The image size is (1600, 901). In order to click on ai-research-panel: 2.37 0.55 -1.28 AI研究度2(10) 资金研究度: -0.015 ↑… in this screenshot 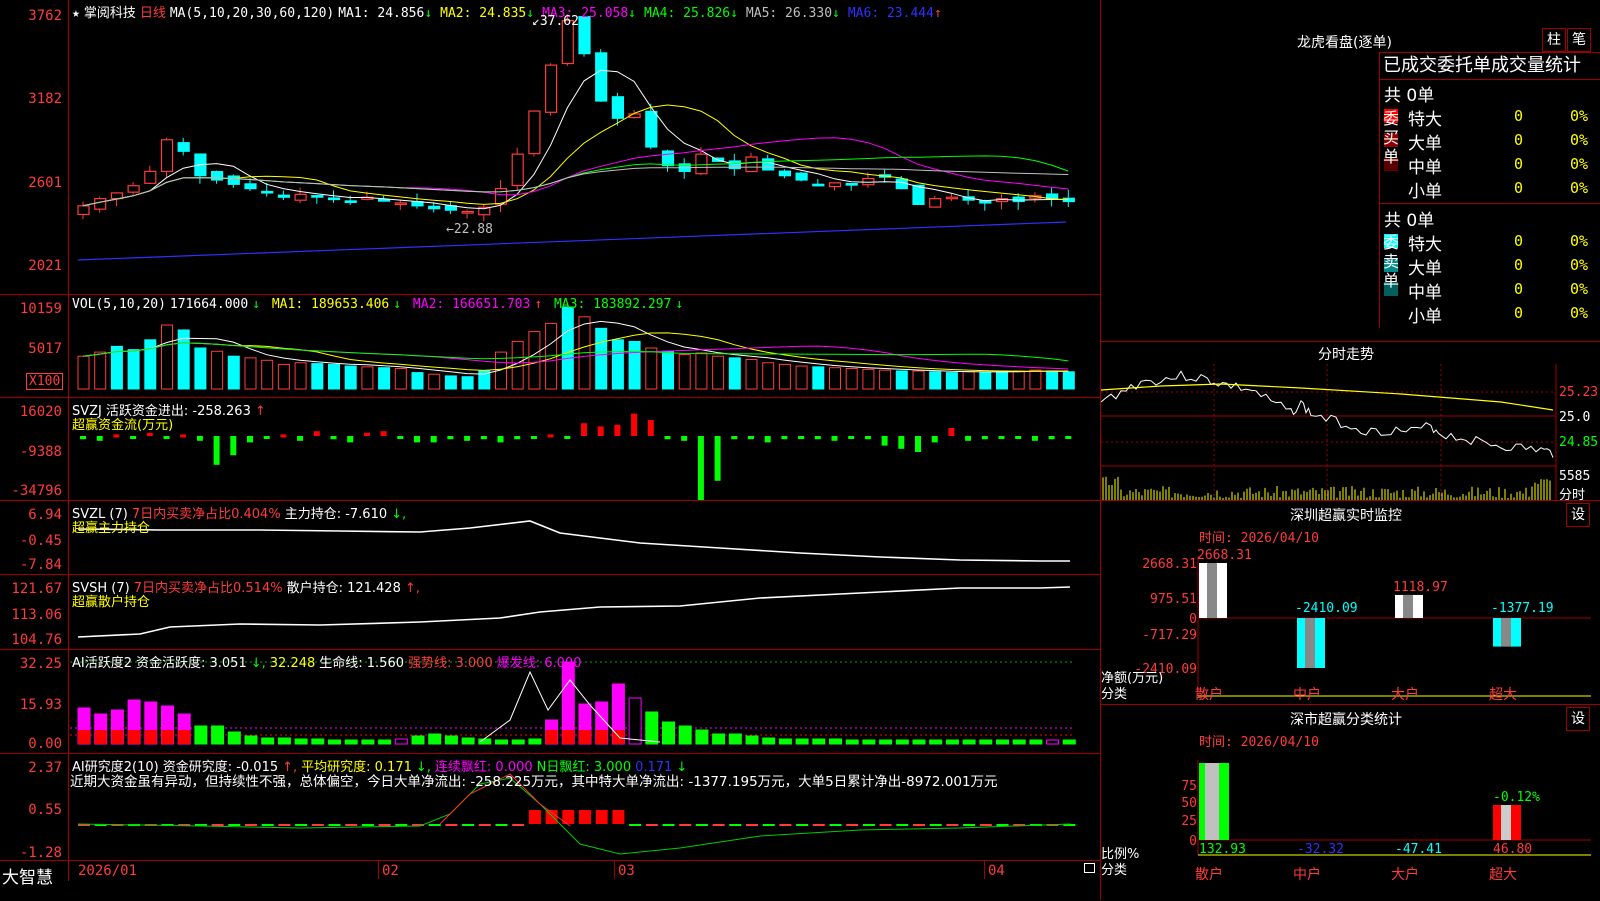, I will do `click(550, 807)`.